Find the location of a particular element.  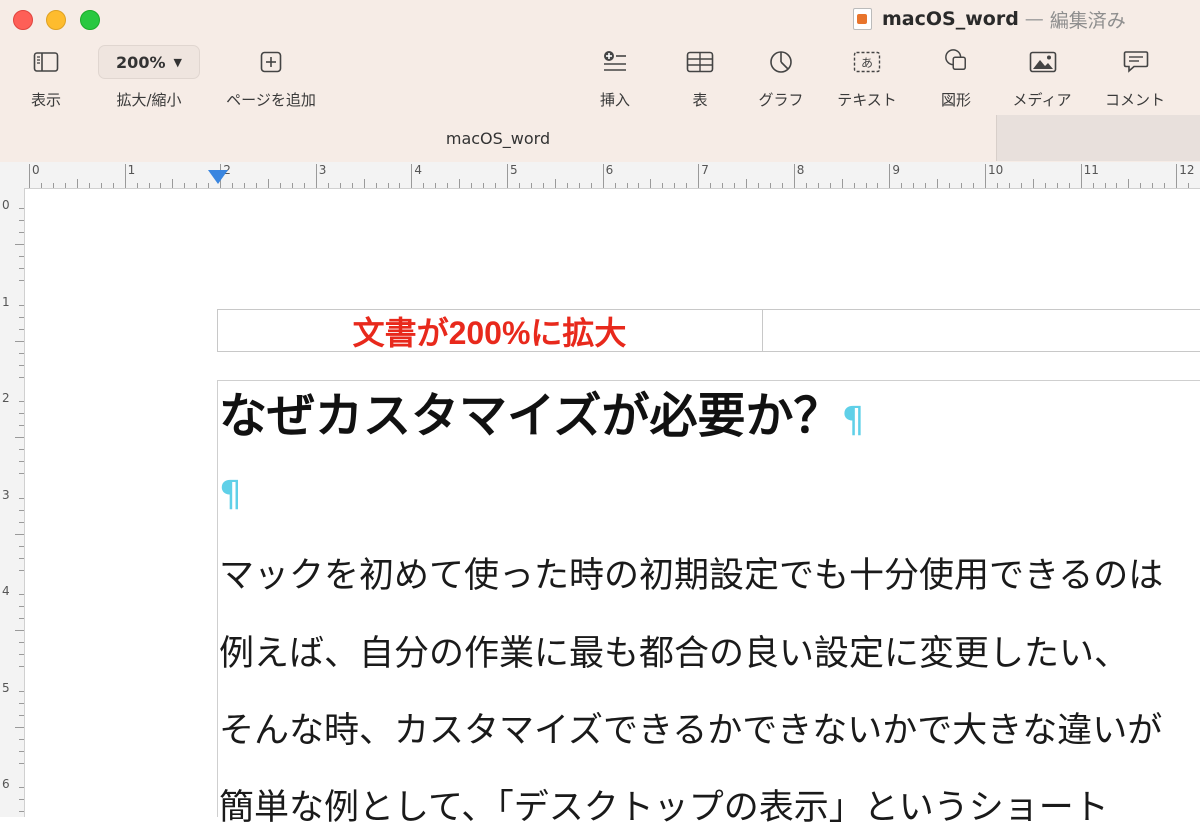

document-heading: なぜカスタマイズが必要か？¶ is located at coordinates (541, 411).